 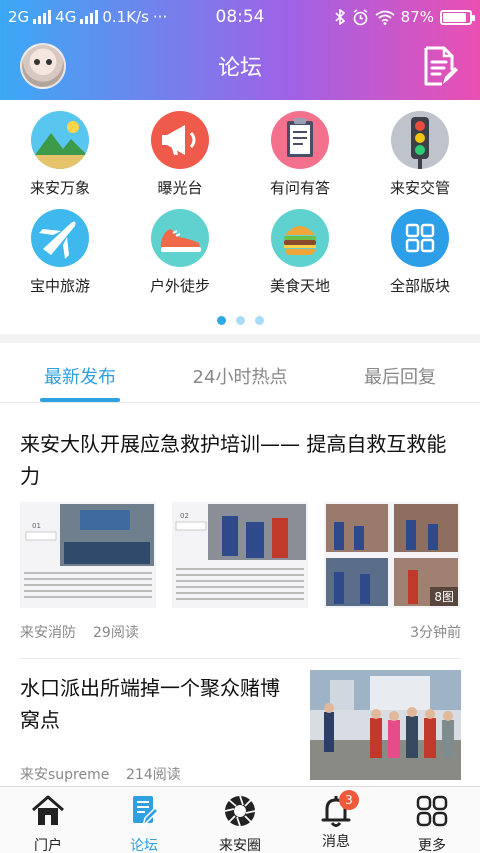 What do you see at coordinates (240, 845) in the screenshot?
I see `nav-label: 来安圈` at bounding box center [240, 845].